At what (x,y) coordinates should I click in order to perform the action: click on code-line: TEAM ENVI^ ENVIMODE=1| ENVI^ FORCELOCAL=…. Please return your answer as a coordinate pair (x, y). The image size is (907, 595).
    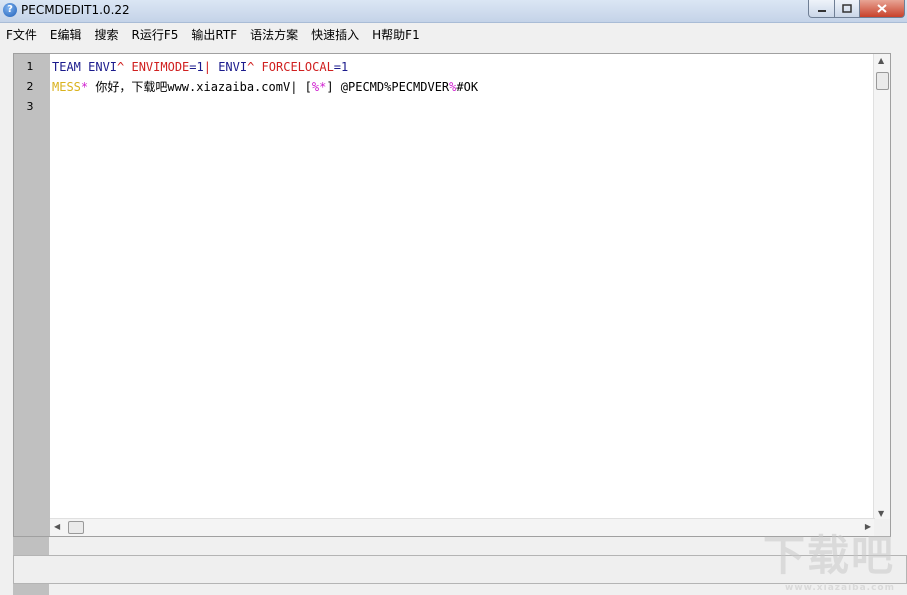
    Looking at the image, I should click on (265, 67).